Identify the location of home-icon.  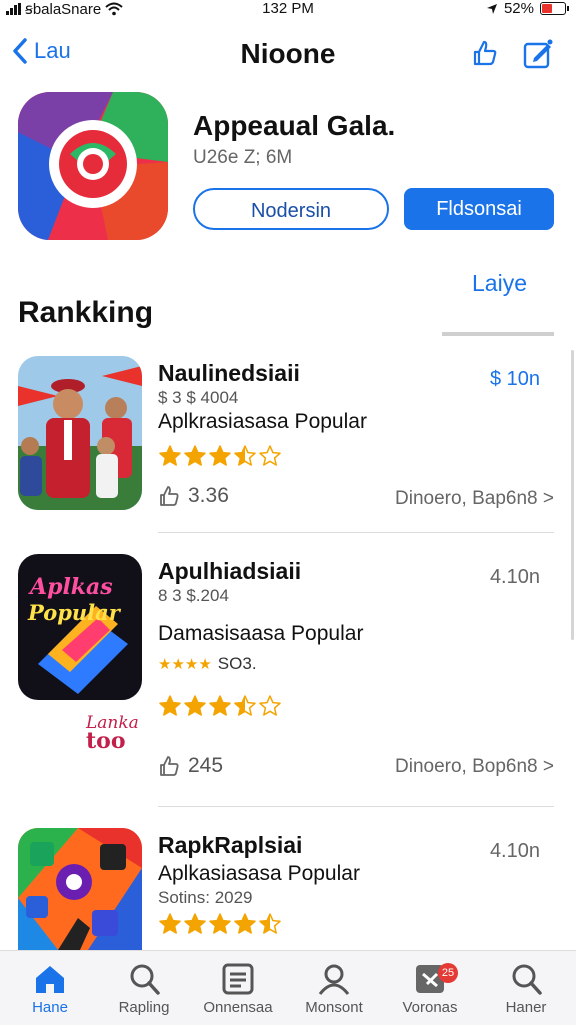
(50, 979).